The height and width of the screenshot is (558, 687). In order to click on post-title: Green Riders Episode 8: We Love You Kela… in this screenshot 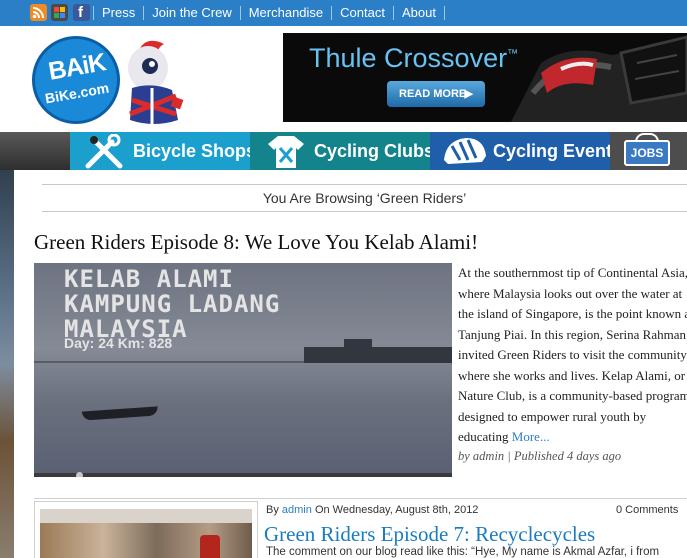, I will do `click(256, 242)`.